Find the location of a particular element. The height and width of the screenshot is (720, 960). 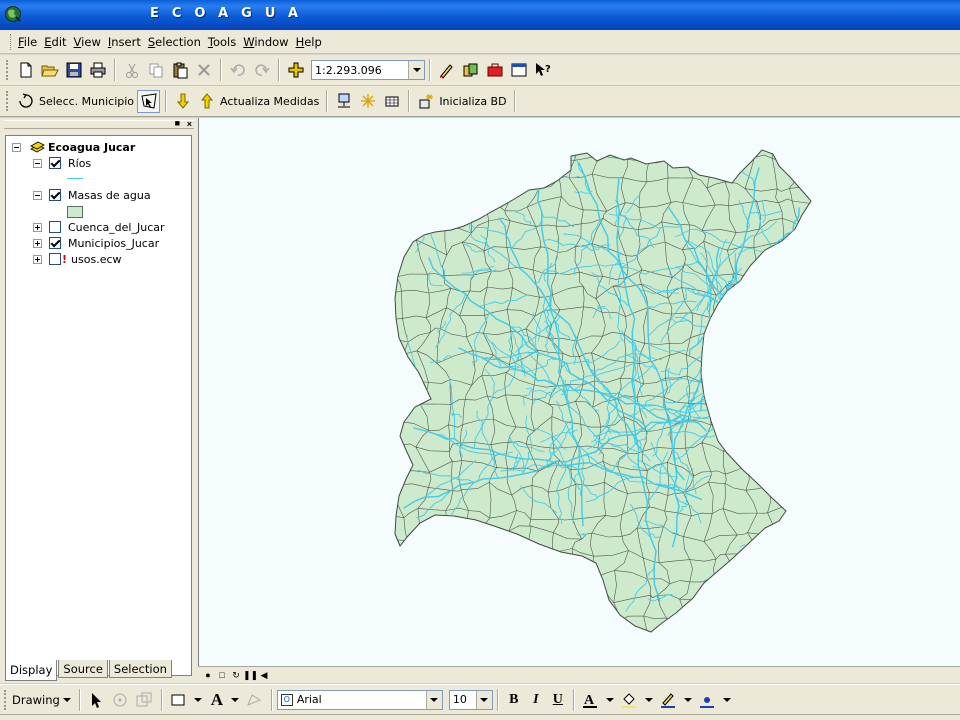

pause-drawing-icon: ❚❚ is located at coordinates (250, 675).